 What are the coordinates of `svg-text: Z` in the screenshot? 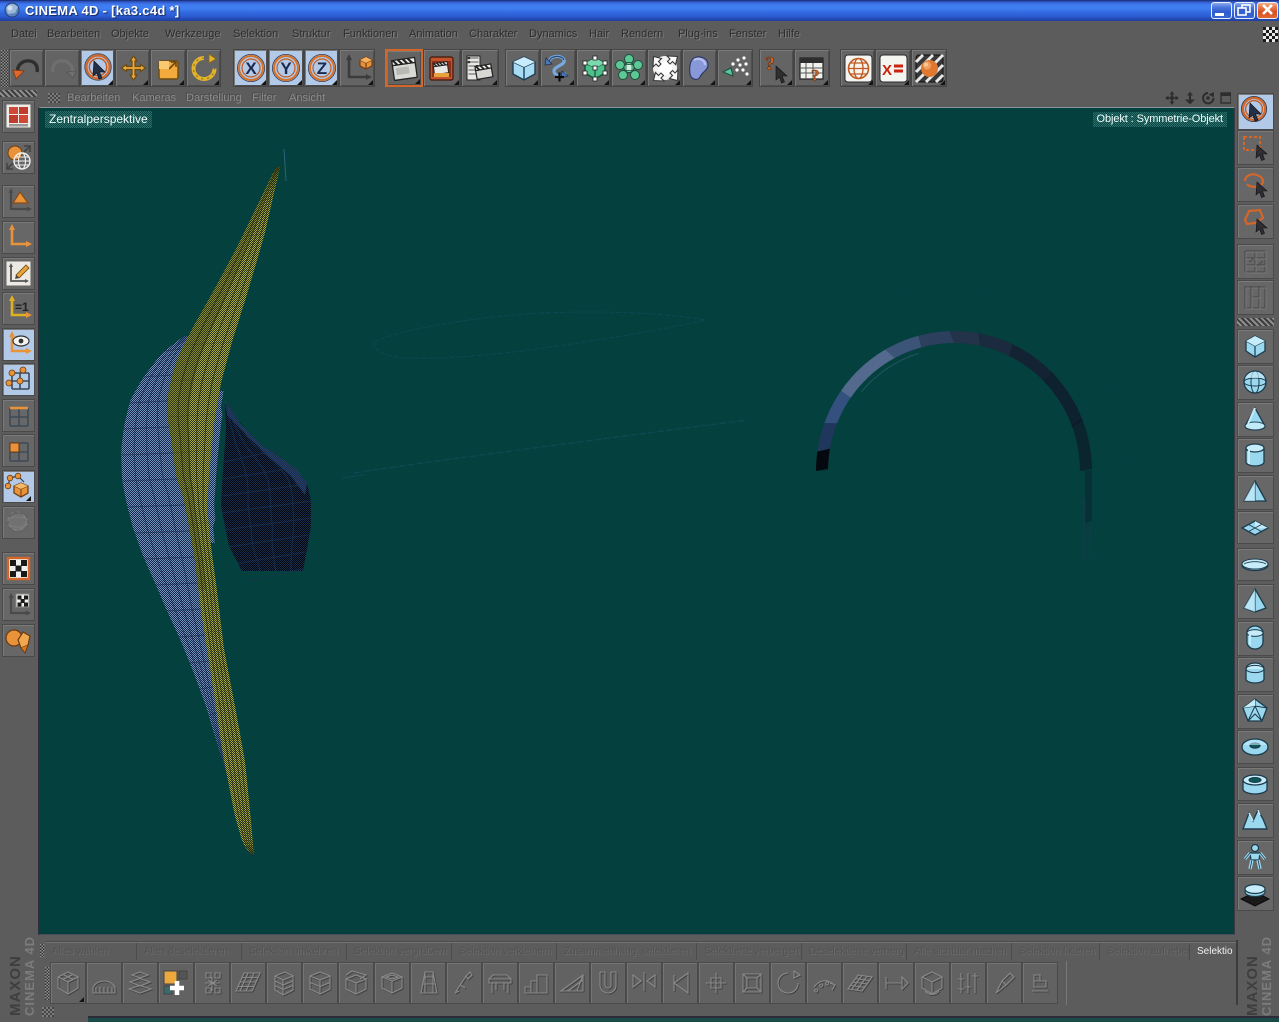 It's located at (322, 68).